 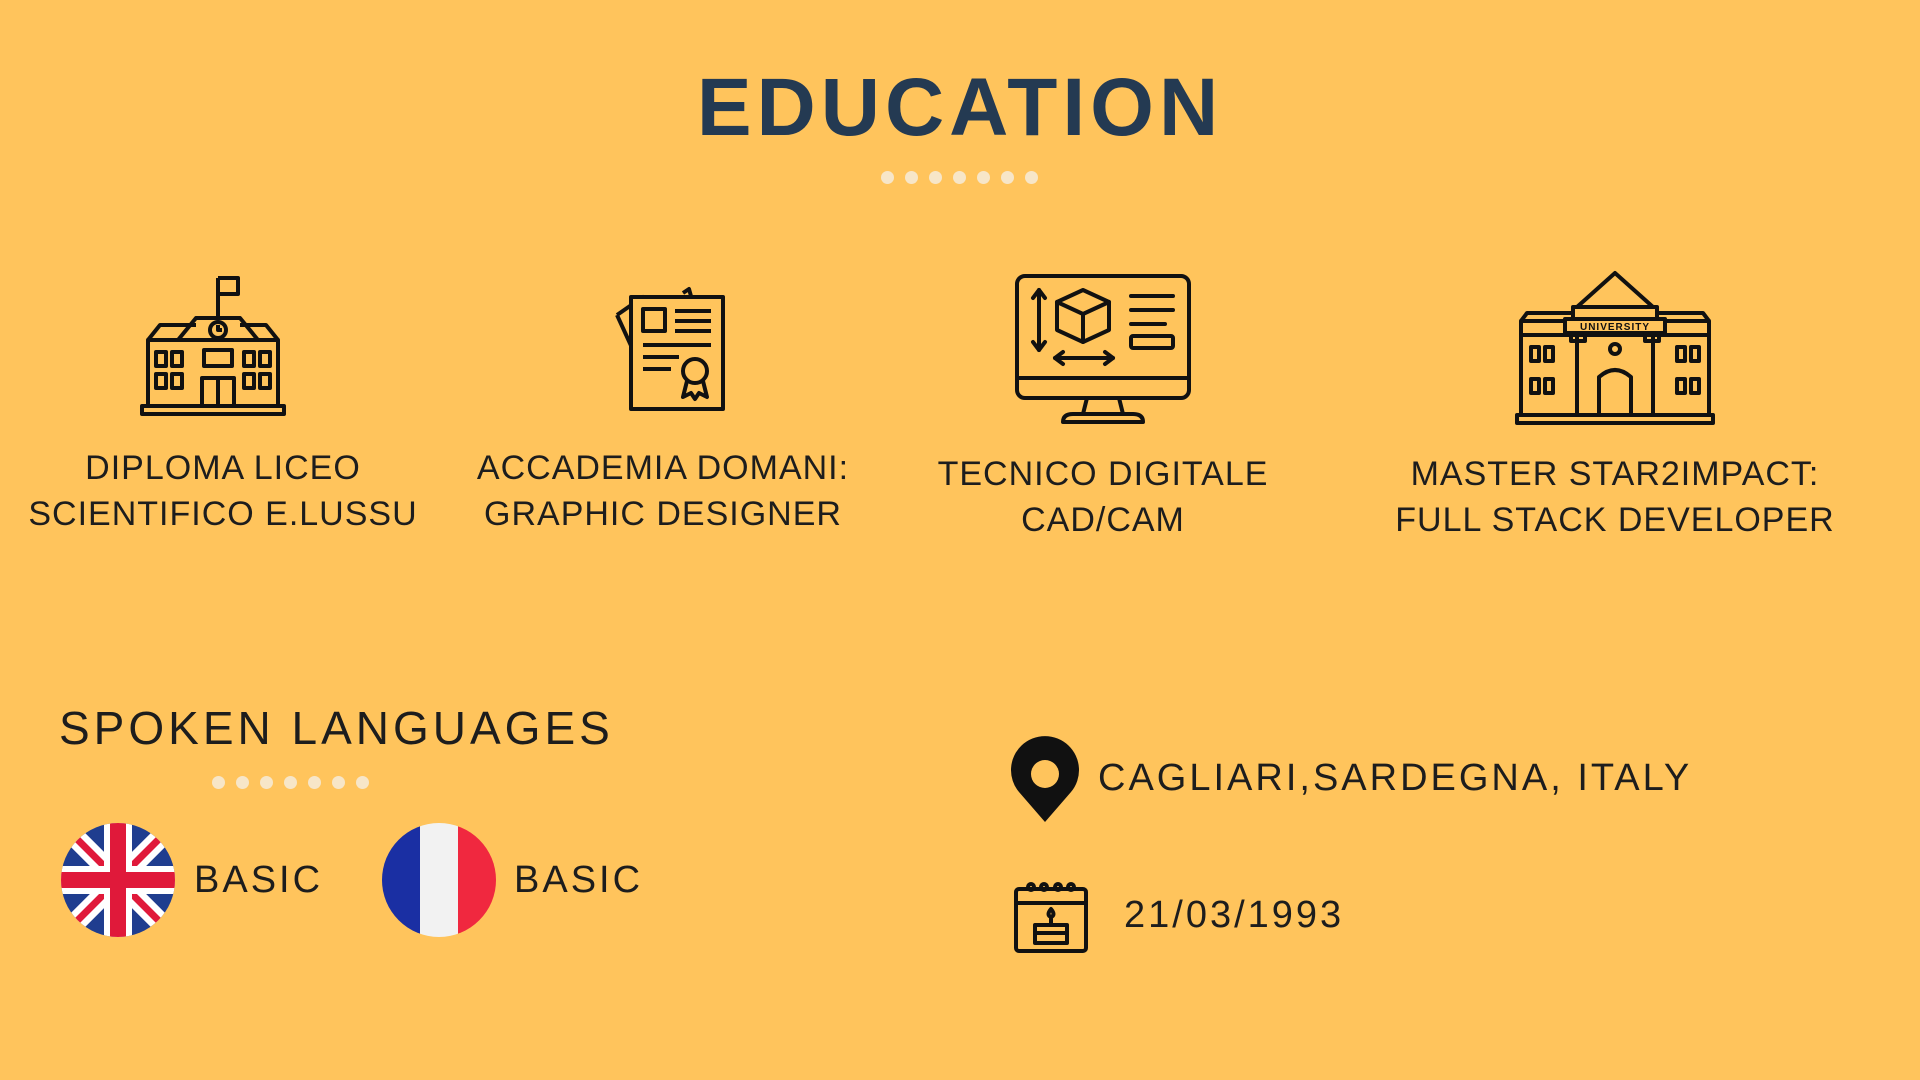 I want to click on uk-flag-icon, so click(x=118, y=880).